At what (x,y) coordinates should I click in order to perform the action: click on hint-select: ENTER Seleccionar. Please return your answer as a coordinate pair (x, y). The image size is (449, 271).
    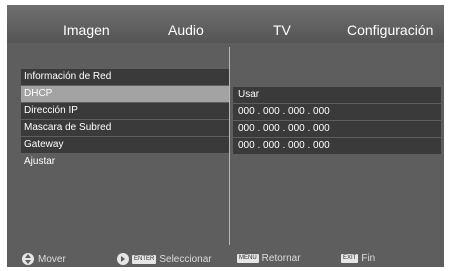
    Looking at the image, I should click on (164, 259).